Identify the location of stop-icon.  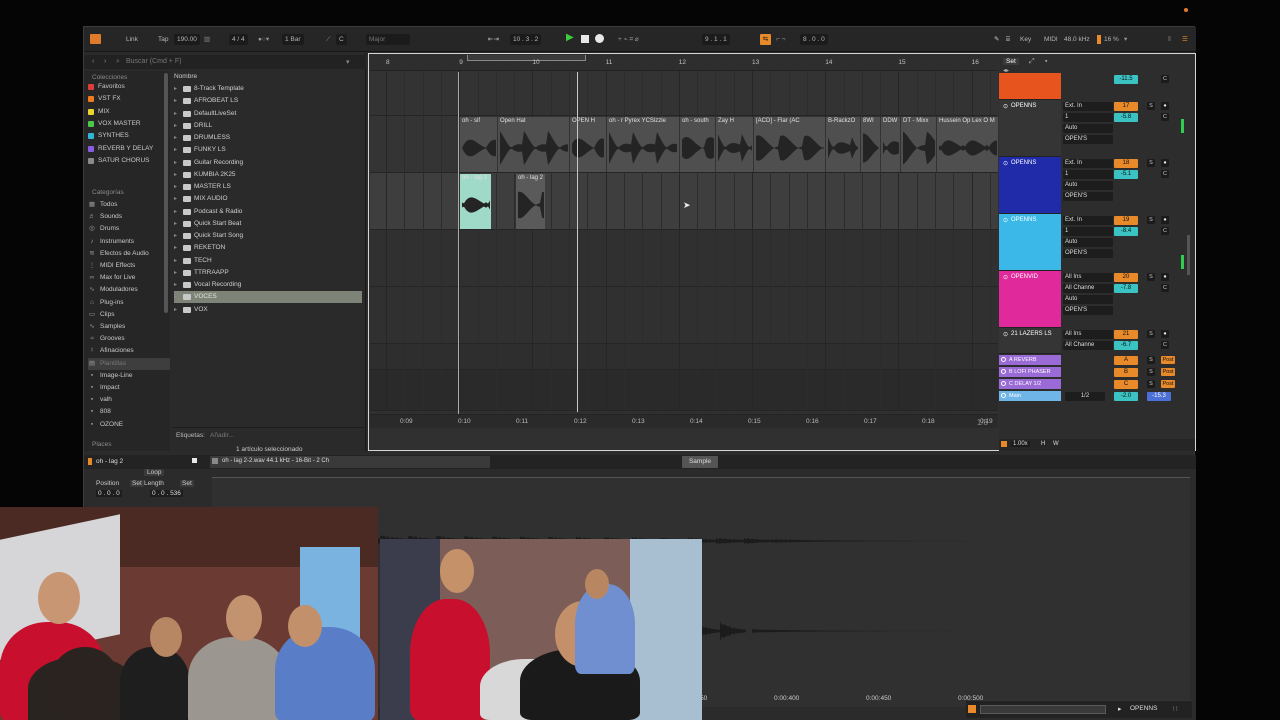
(585, 39).